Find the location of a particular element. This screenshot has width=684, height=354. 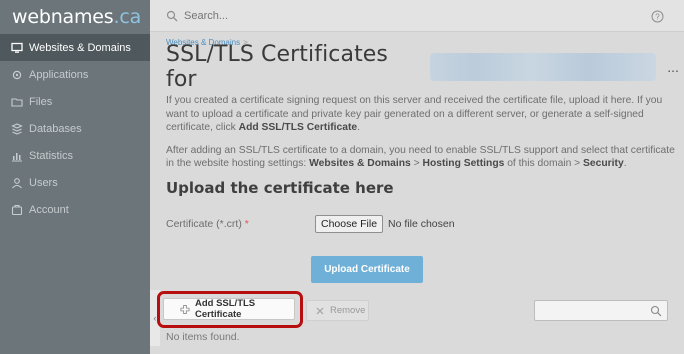

required-marker: * is located at coordinates (246, 223).